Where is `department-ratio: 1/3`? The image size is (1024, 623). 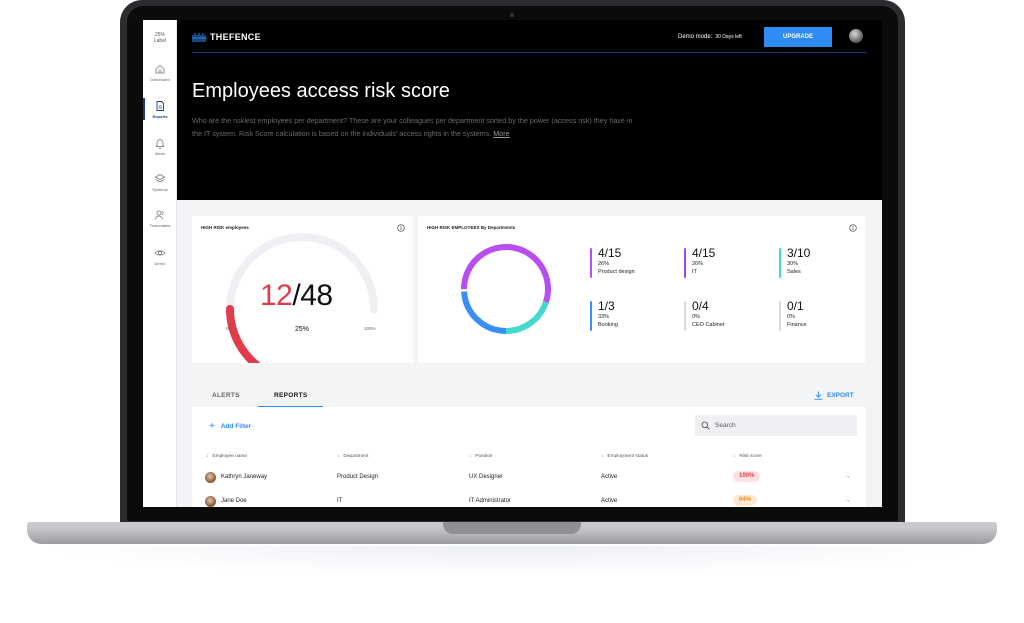
department-ratio: 1/3 is located at coordinates (606, 306).